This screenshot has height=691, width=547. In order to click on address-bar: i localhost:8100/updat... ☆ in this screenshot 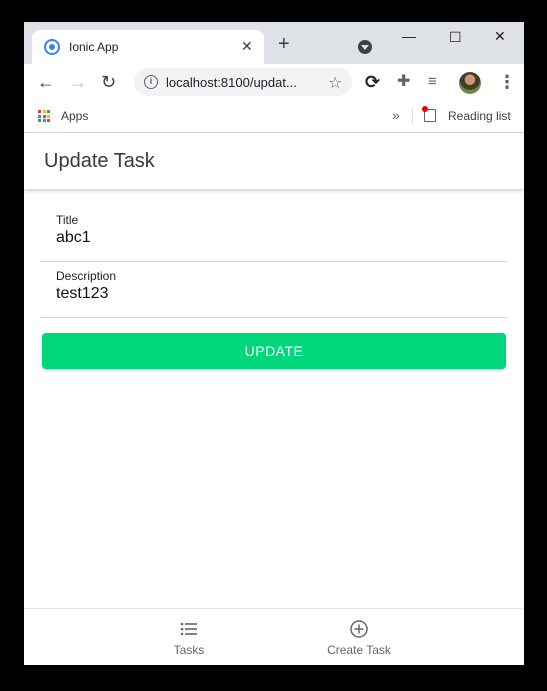, I will do `click(243, 82)`.